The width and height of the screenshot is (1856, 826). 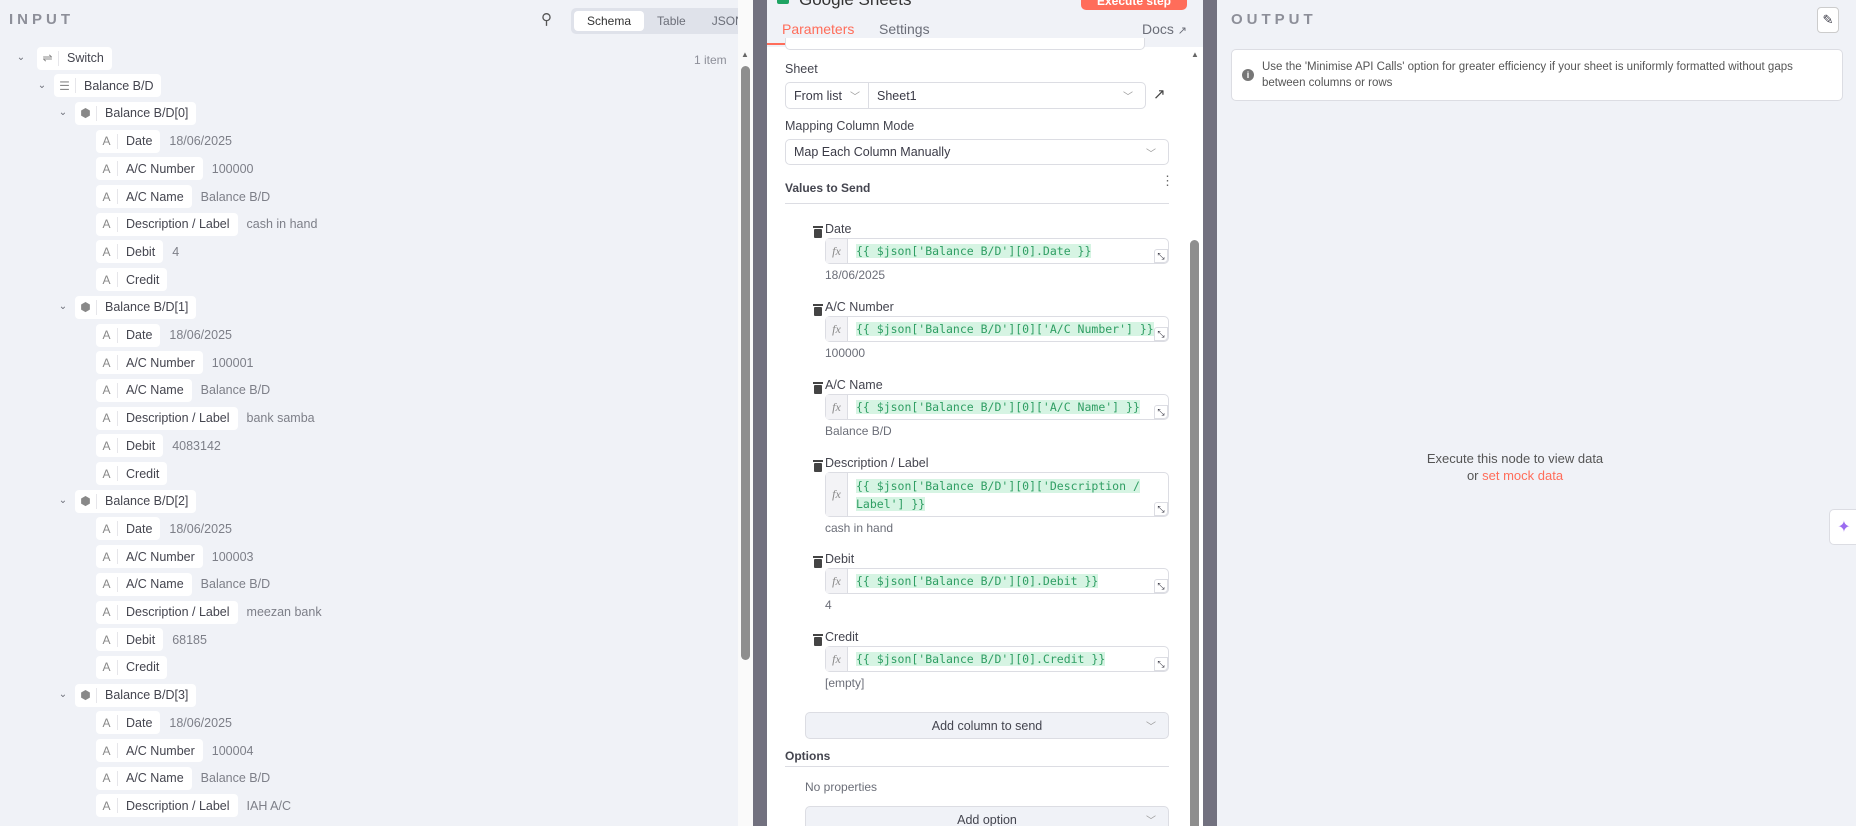 I want to click on tree-node-object: ⬢ Balance B/D[1], so click(x=136, y=307).